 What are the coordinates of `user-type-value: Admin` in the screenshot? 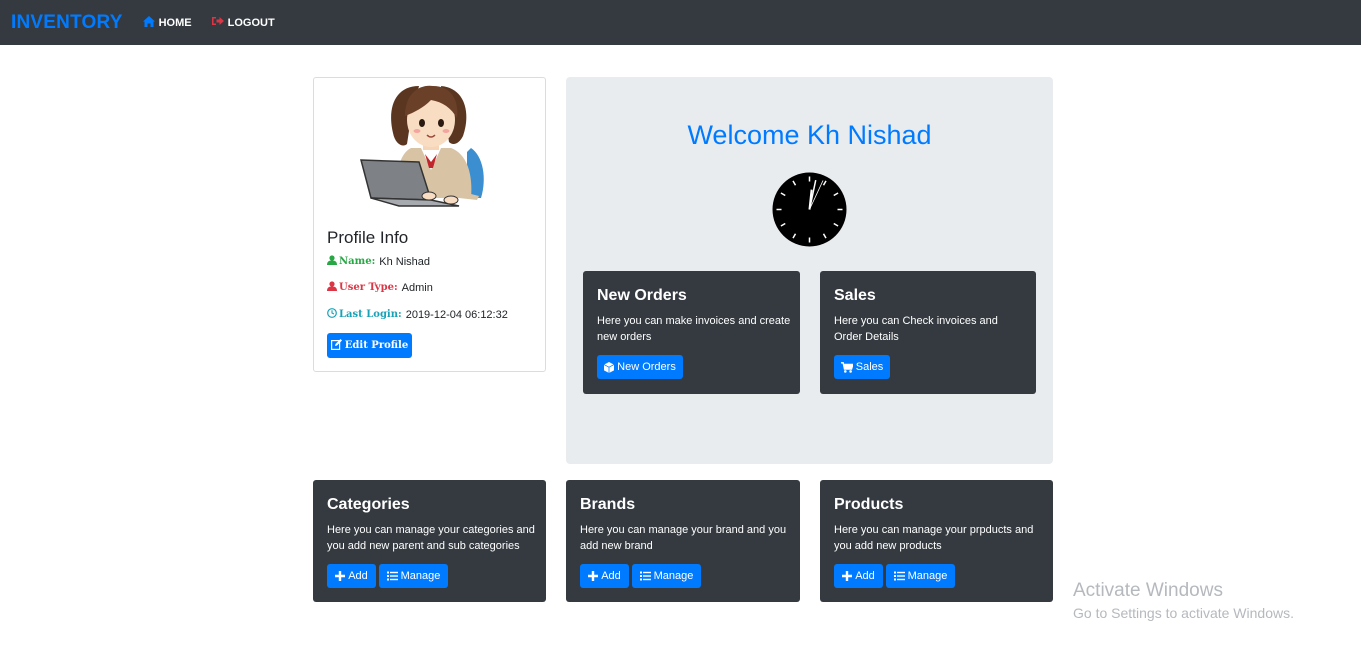 It's located at (417, 287).